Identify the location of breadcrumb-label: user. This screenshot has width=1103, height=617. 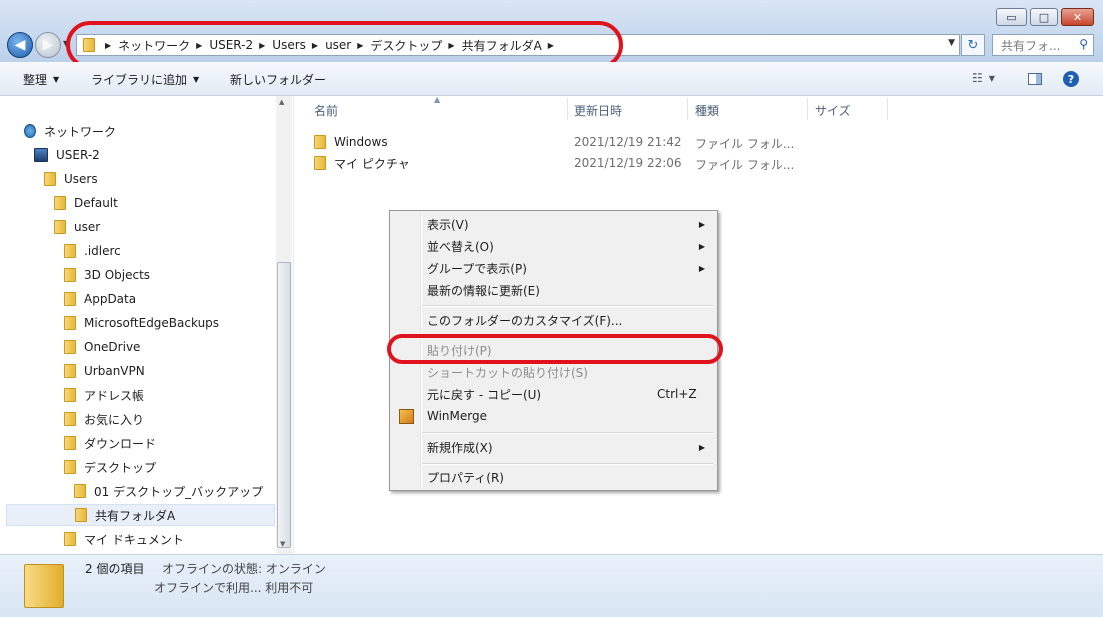
(338, 45).